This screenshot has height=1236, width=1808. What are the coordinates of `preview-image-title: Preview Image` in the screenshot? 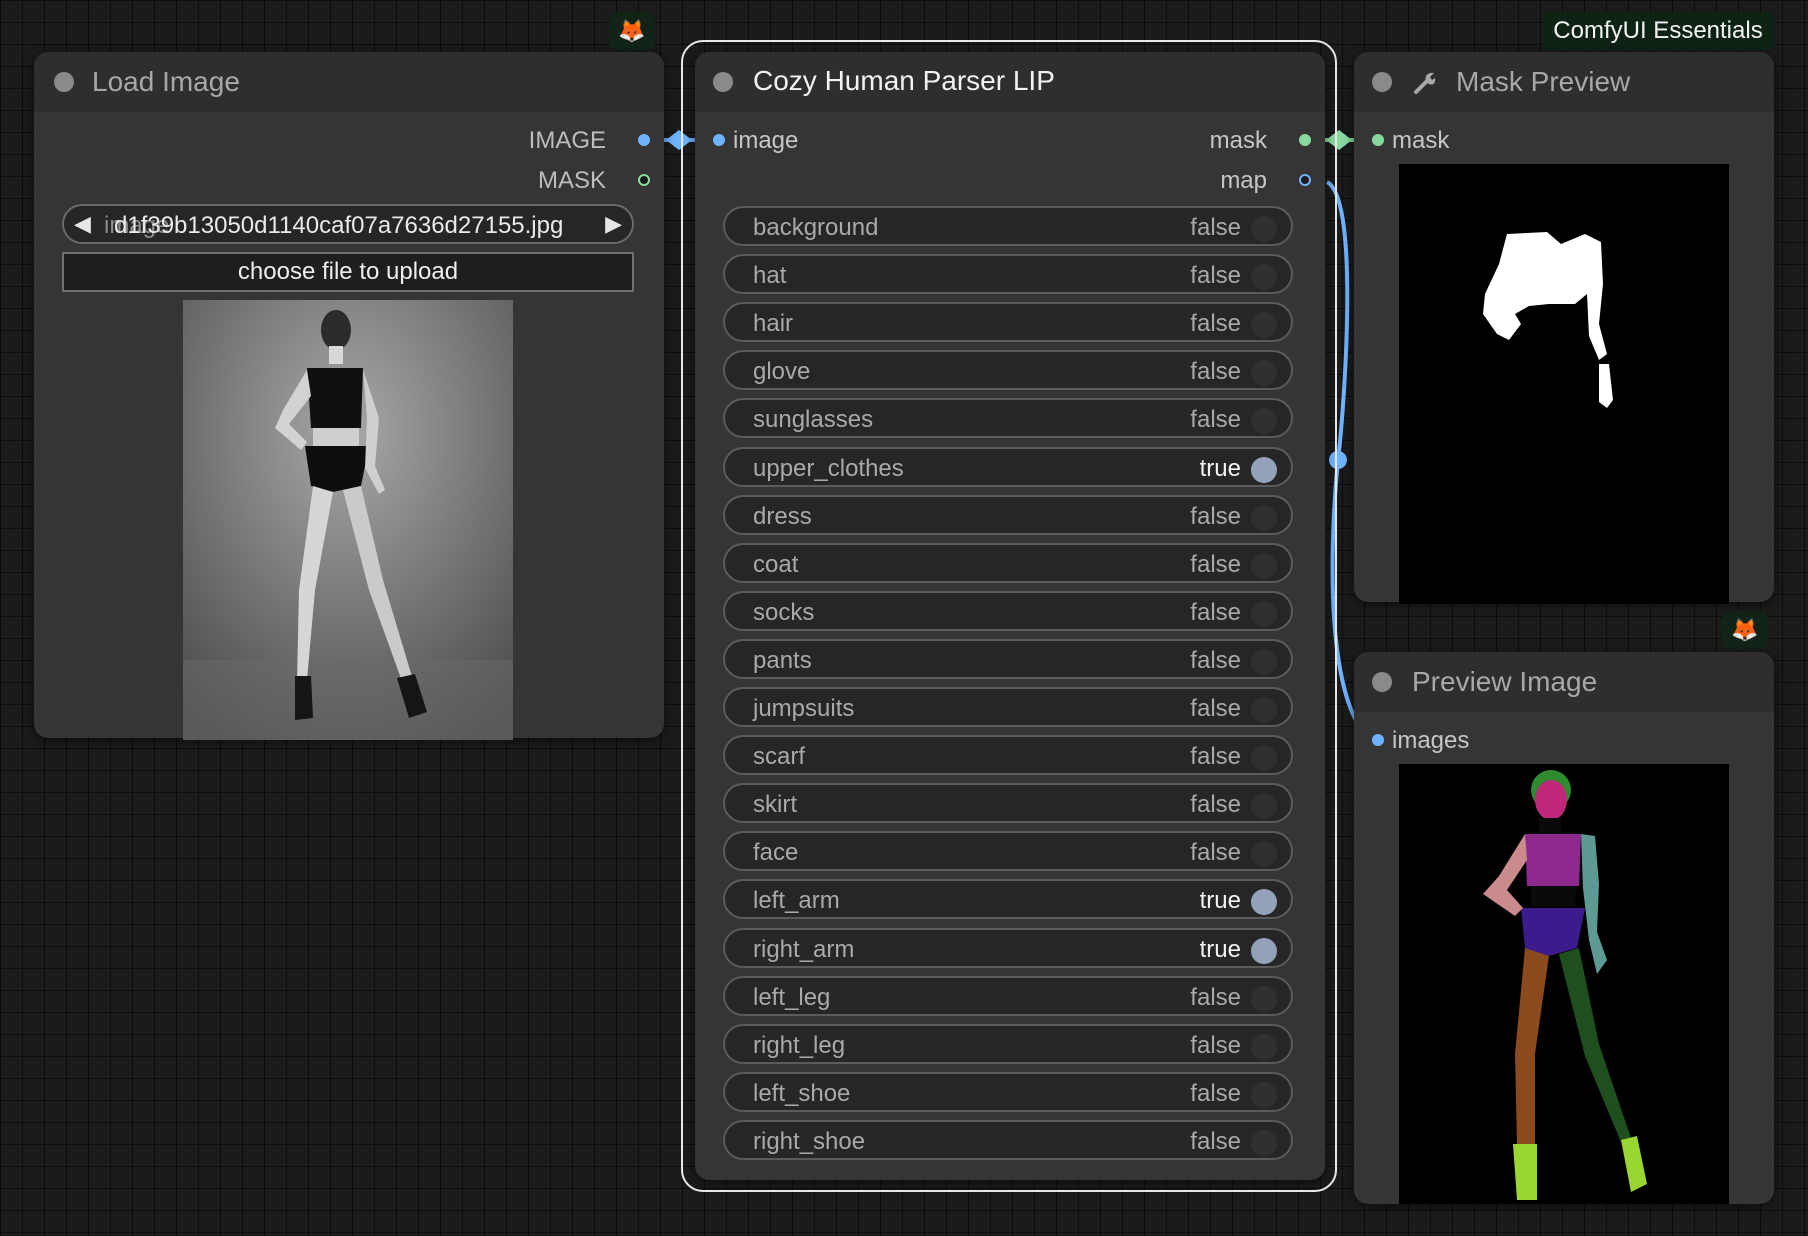 It's located at (1505, 681).